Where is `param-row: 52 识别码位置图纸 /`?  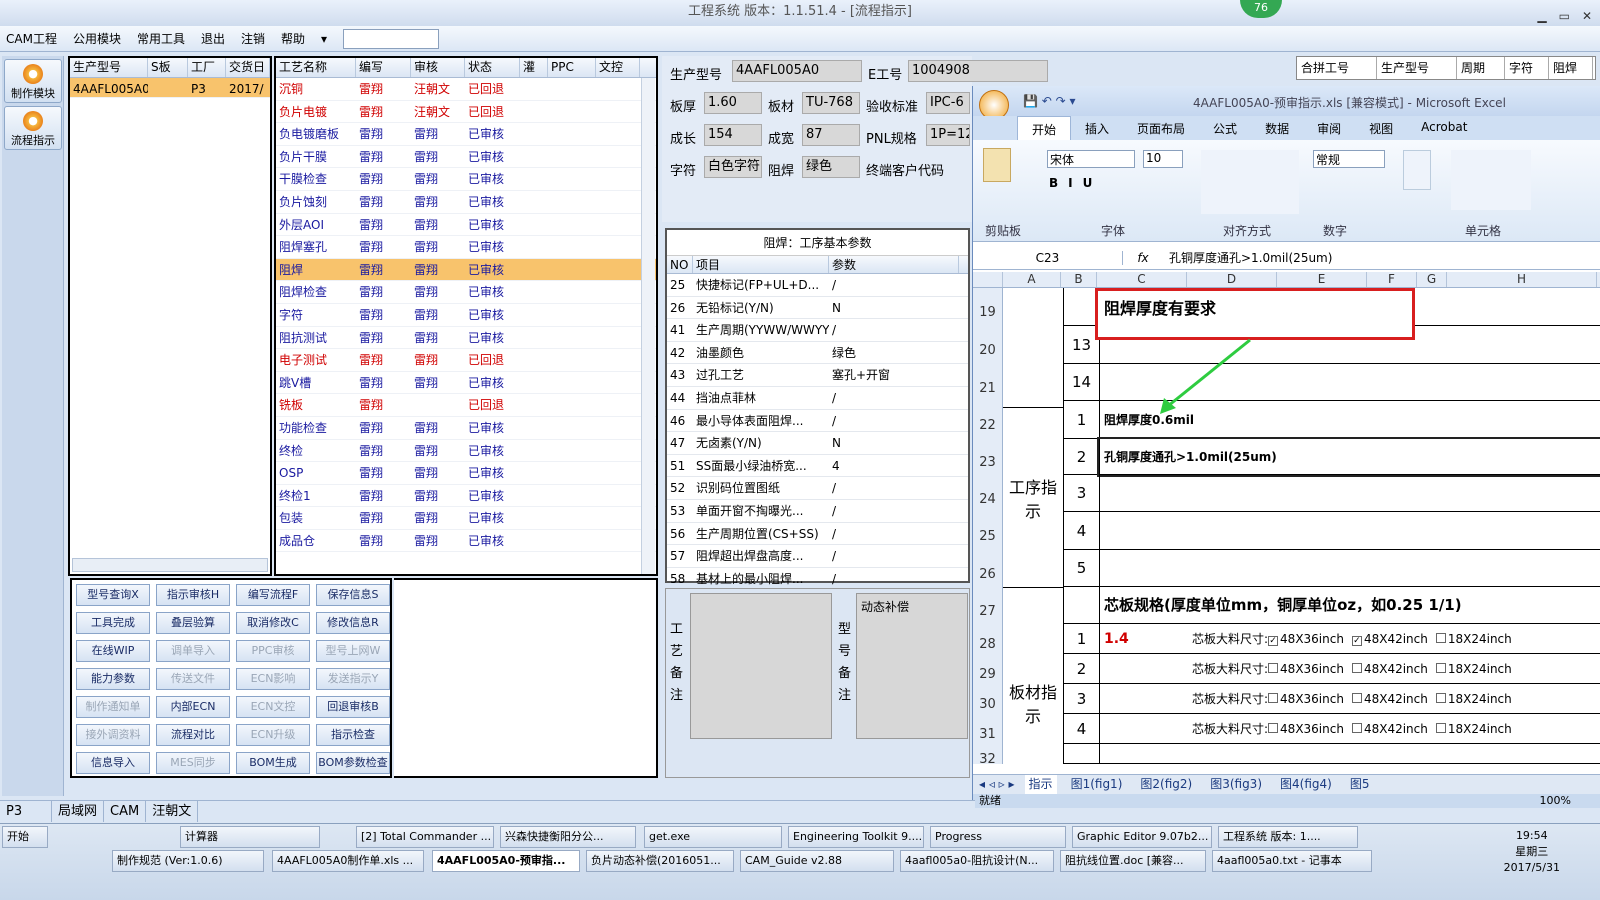
param-row: 52 识别码位置图纸 / is located at coordinates (817, 488).